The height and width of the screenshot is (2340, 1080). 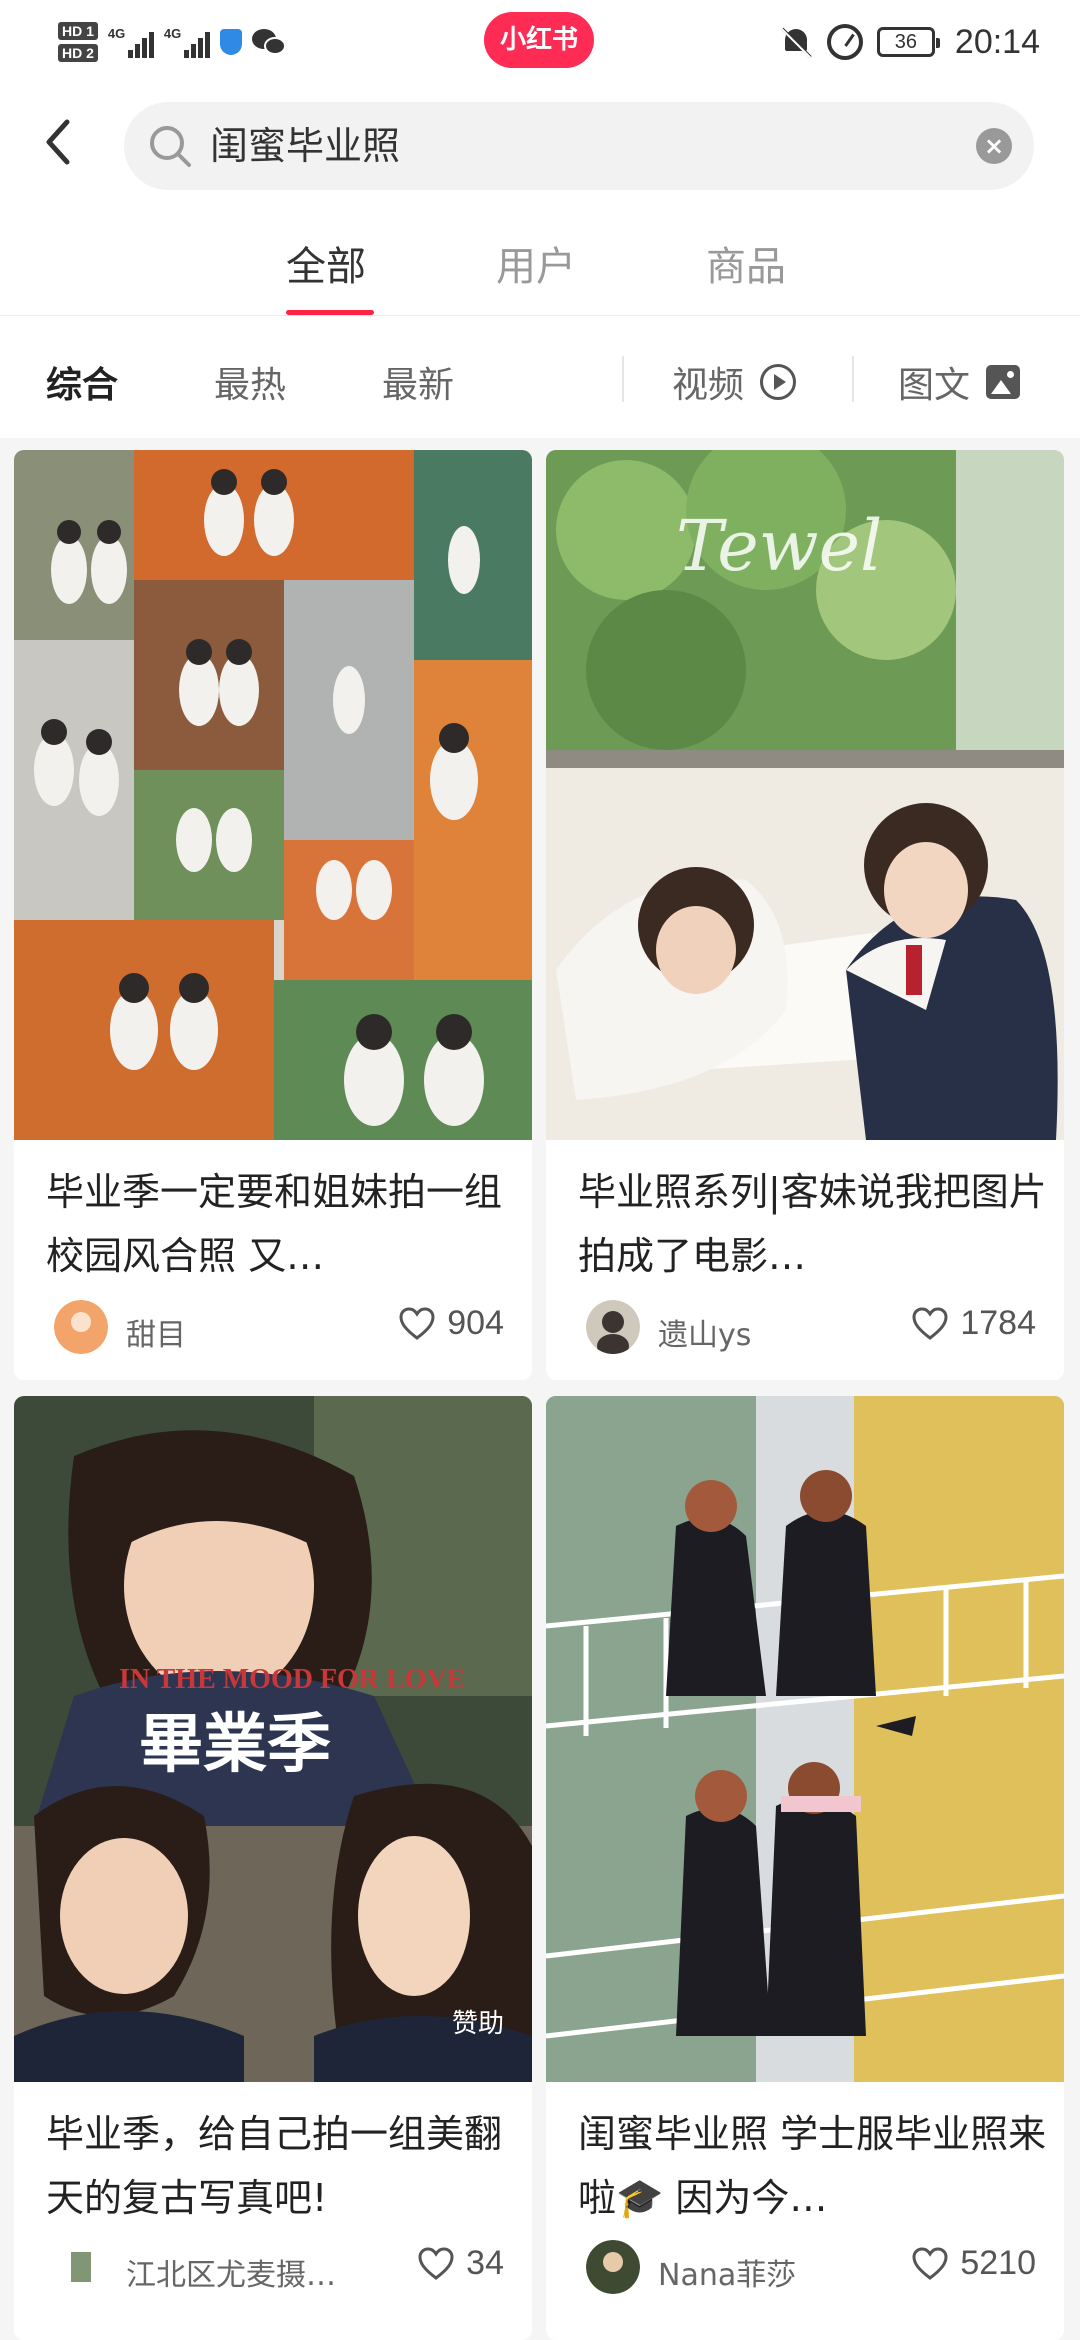 I want to click on filter-newest: 最新, so click(x=418, y=382).